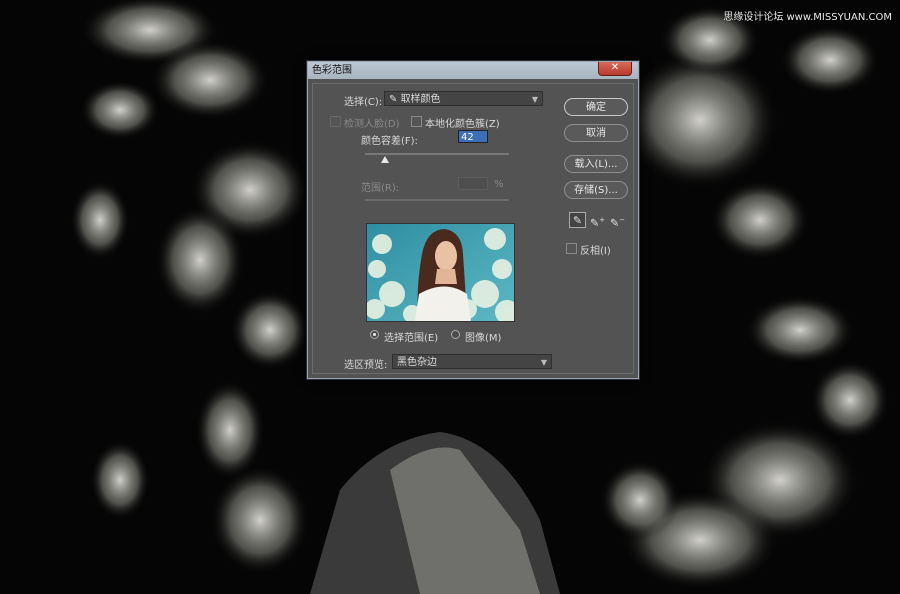 The height and width of the screenshot is (594, 900). I want to click on selection-radio, so click(374, 334).